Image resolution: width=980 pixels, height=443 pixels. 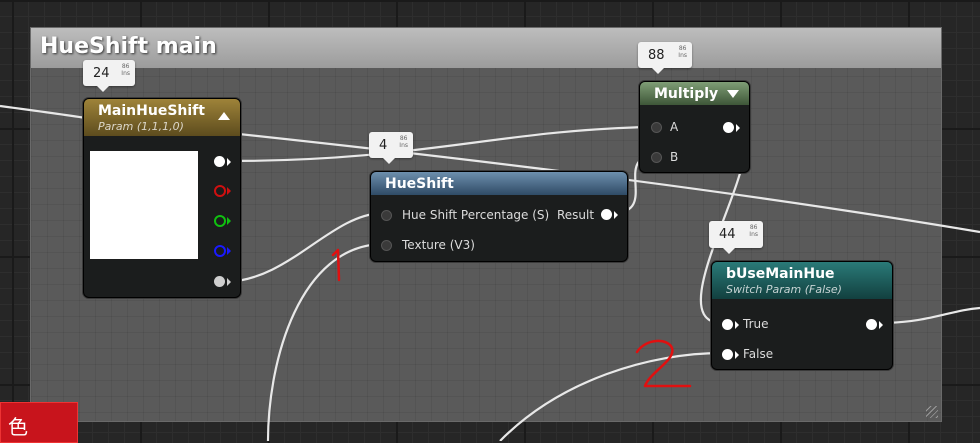 I want to click on stat-bubble-multiply: 88 86 Ins, so click(x=665, y=58).